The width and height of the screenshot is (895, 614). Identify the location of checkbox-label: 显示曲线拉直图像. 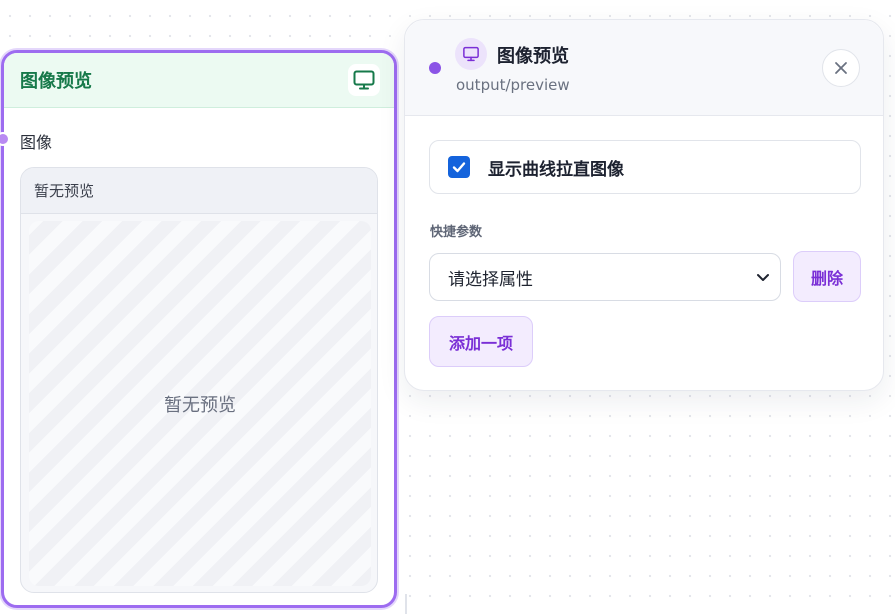
(556, 169).